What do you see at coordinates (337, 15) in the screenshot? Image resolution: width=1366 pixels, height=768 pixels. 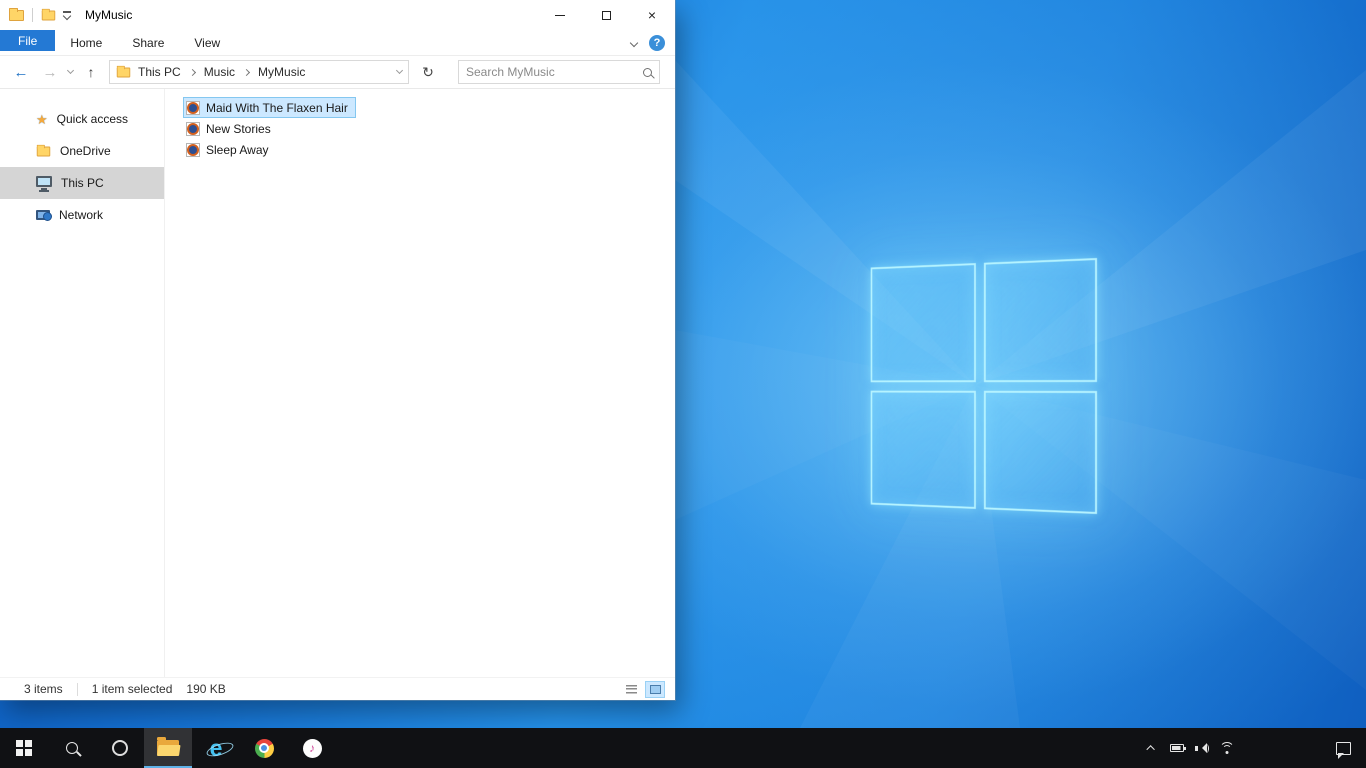 I see `title-bar: MyMusic ×` at bounding box center [337, 15].